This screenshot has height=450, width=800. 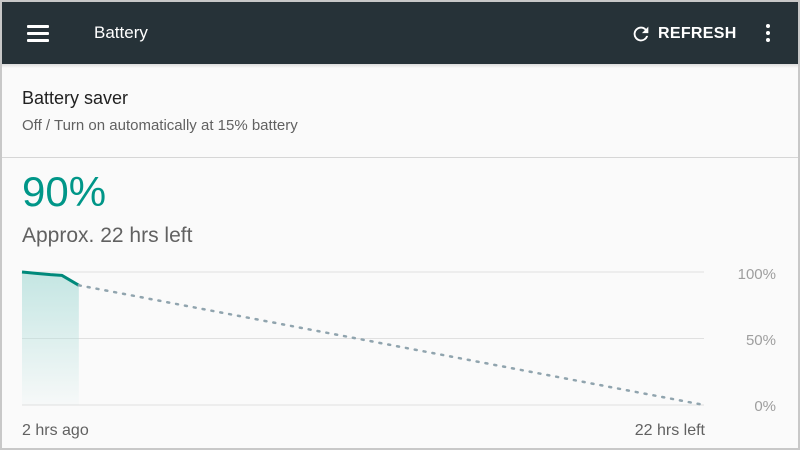 I want to click on battery-level: 90%, so click(x=64, y=191).